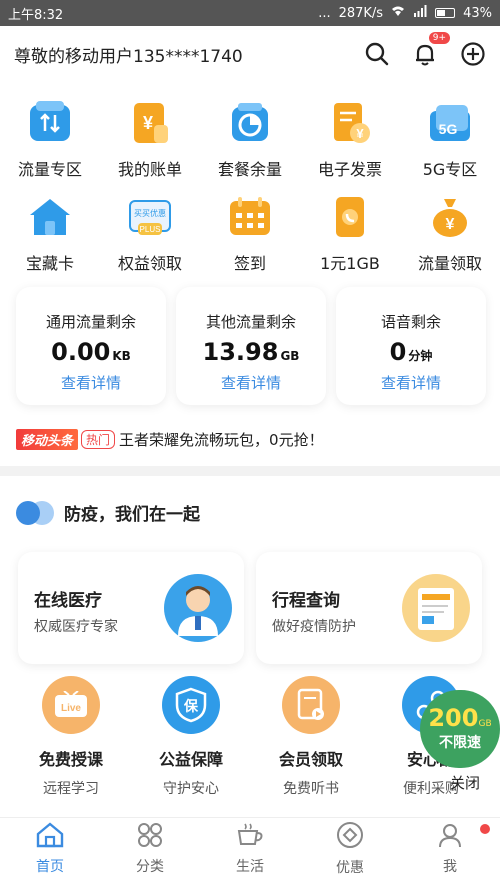 Image resolution: width=500 pixels, height=879 pixels. I want to click on card-number: 0, so click(398, 352).